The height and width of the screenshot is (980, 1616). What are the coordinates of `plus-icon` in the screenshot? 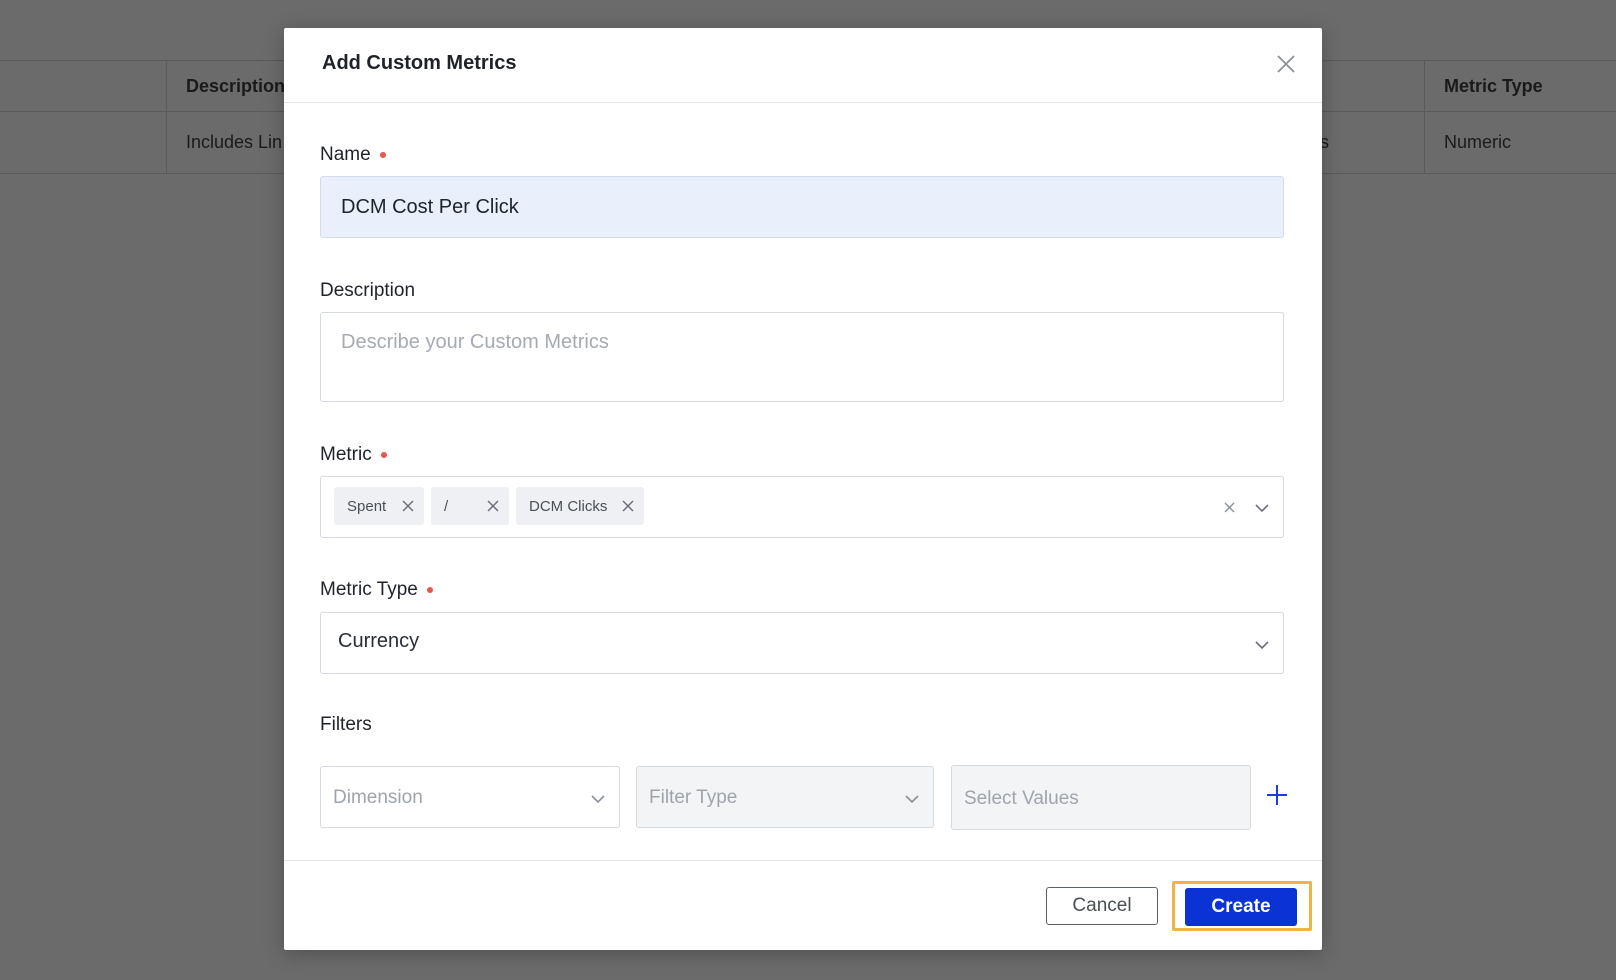 It's located at (1277, 795).